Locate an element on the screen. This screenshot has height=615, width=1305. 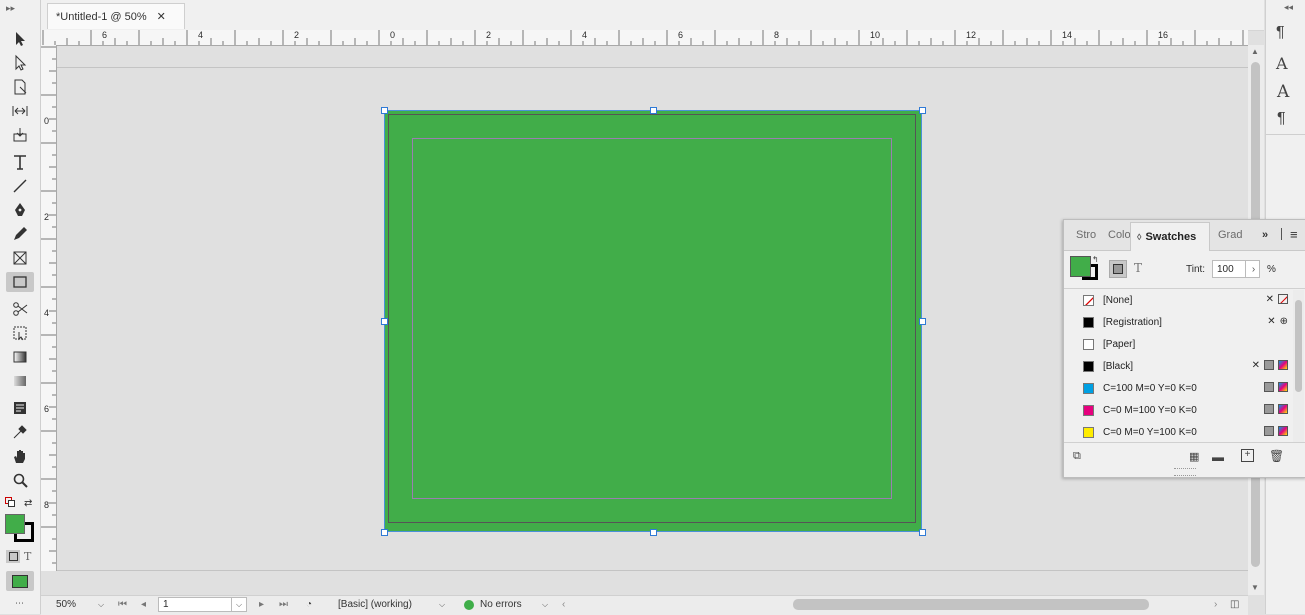
swatch-row: [Paper] is located at coordinates (1179, 344).